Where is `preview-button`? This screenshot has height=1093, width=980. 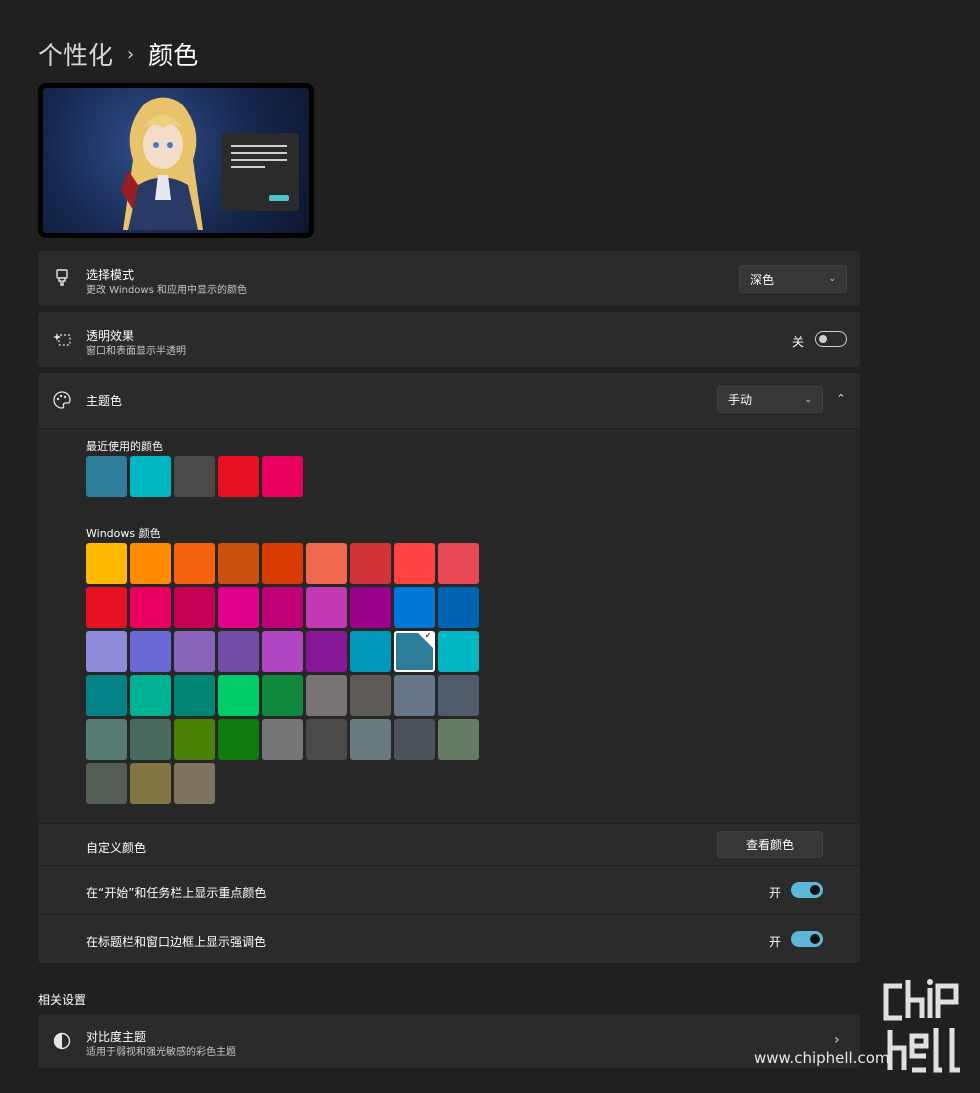
preview-button is located at coordinates (279, 198).